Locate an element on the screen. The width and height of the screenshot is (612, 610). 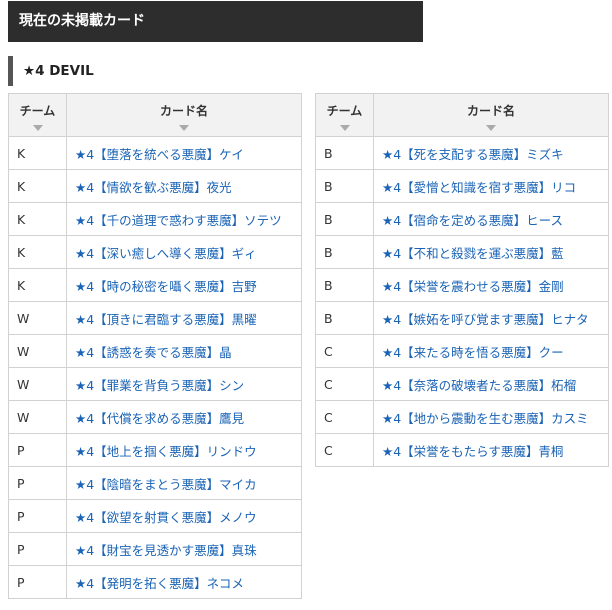
card-name-cell: ★4【陰暗をまとう悪魔】マイカ is located at coordinates (184, 483).